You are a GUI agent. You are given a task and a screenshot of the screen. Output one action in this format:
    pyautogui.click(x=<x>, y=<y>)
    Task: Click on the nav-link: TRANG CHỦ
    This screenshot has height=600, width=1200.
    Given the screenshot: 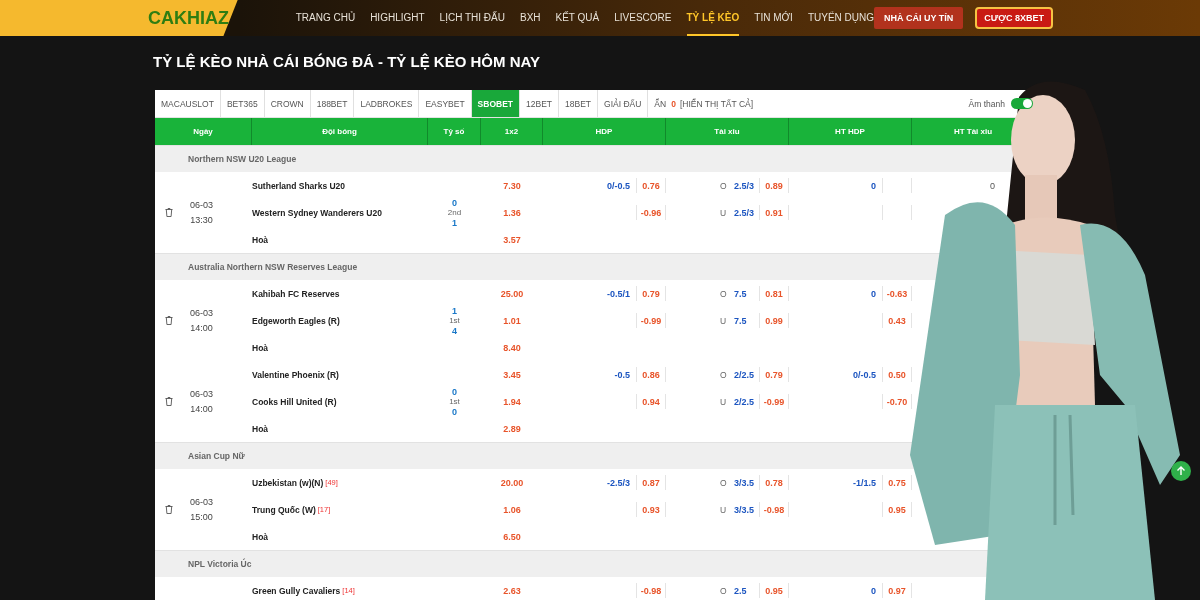 What is the action you would take?
    pyautogui.click(x=325, y=18)
    